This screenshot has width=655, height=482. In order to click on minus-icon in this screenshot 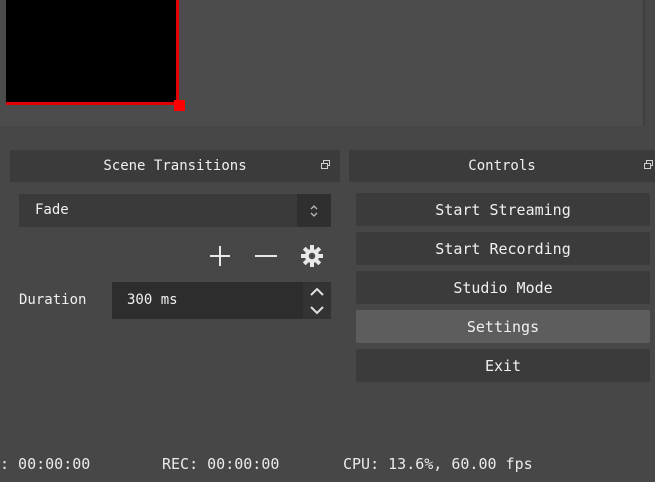, I will do `click(266, 256)`.